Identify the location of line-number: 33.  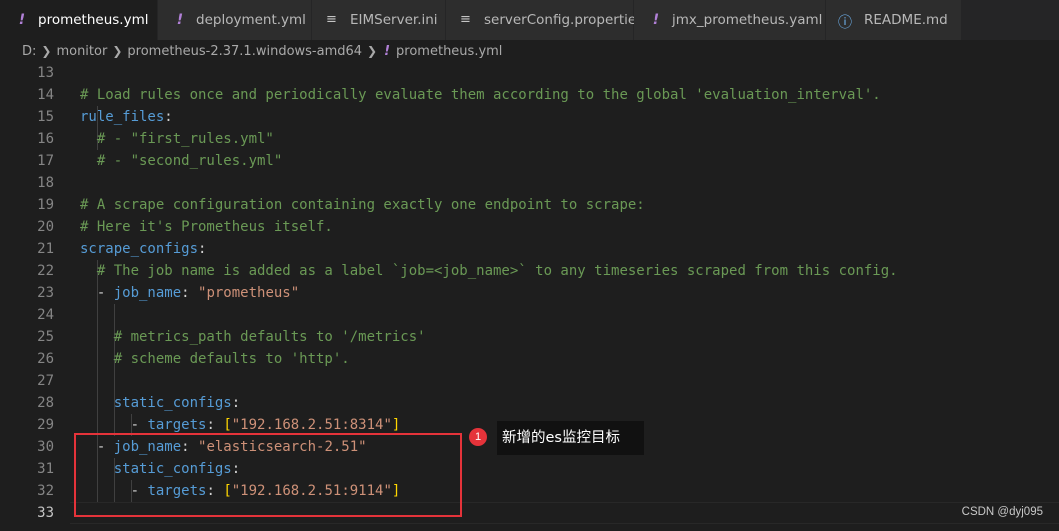
(45, 513).